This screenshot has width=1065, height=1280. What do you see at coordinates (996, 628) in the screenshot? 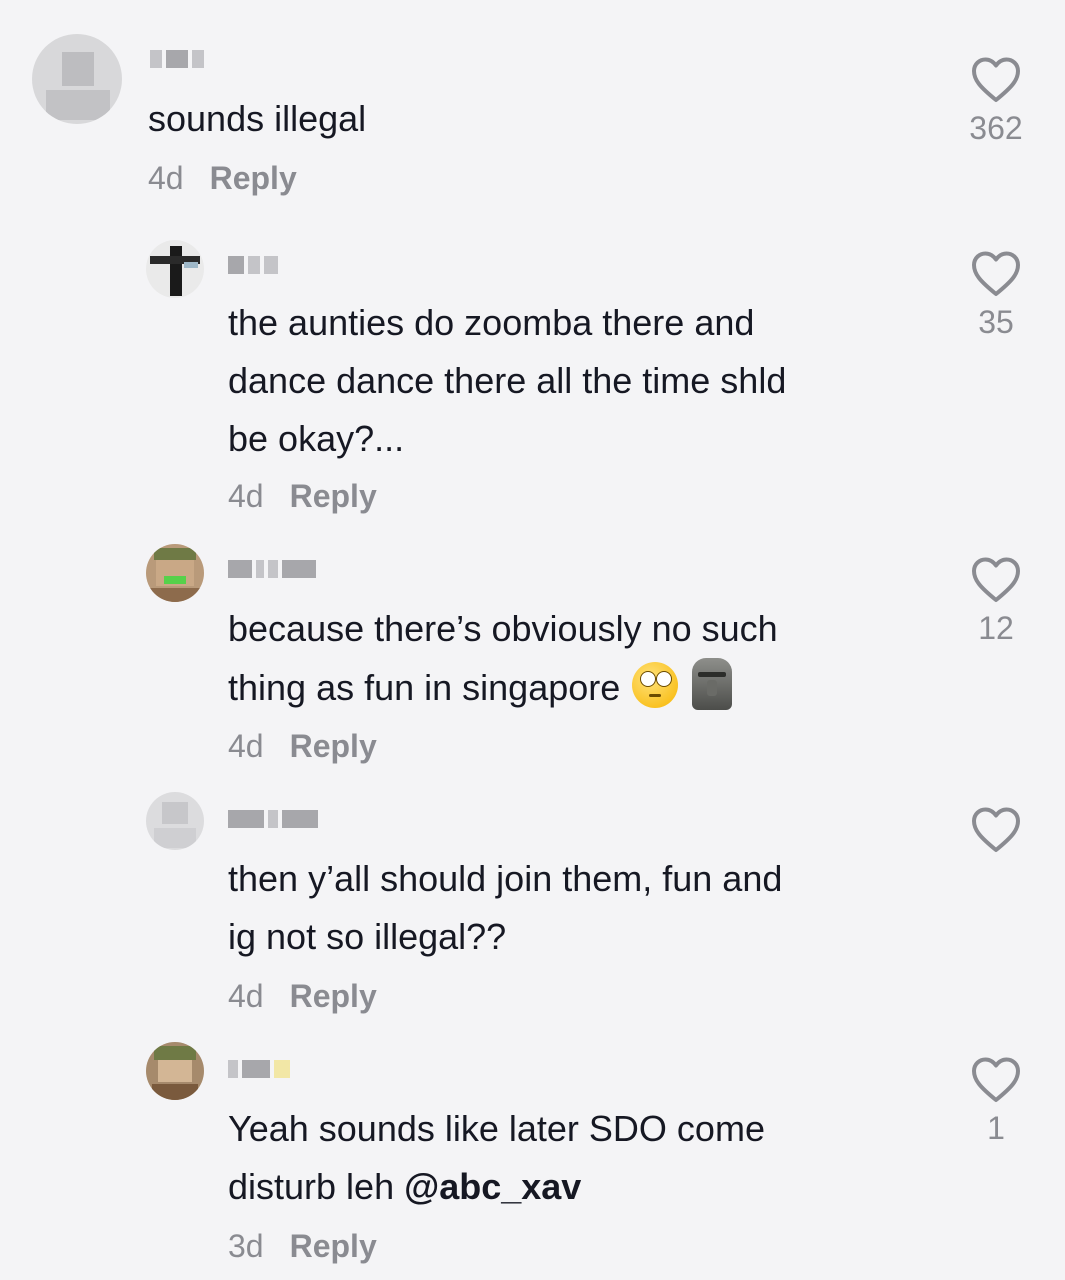
I see `like-count: 12` at bounding box center [996, 628].